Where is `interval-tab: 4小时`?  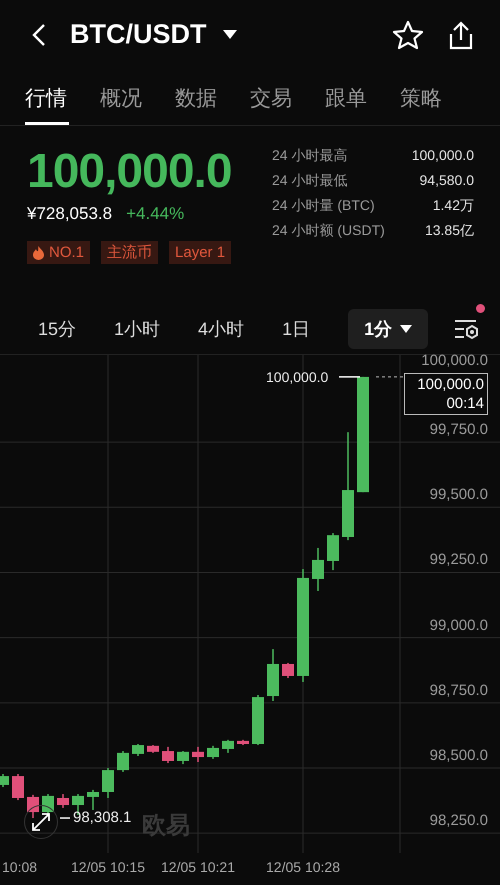
interval-tab: 4小时 is located at coordinates (221, 329).